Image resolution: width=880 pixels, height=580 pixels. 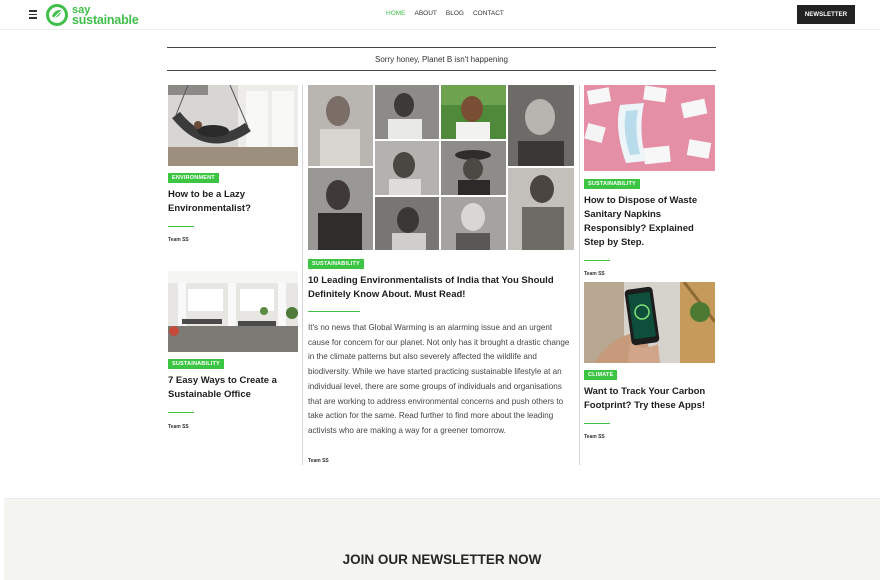 What do you see at coordinates (645, 405) in the screenshot?
I see `title-line: Footprint? Try these Apps!` at bounding box center [645, 405].